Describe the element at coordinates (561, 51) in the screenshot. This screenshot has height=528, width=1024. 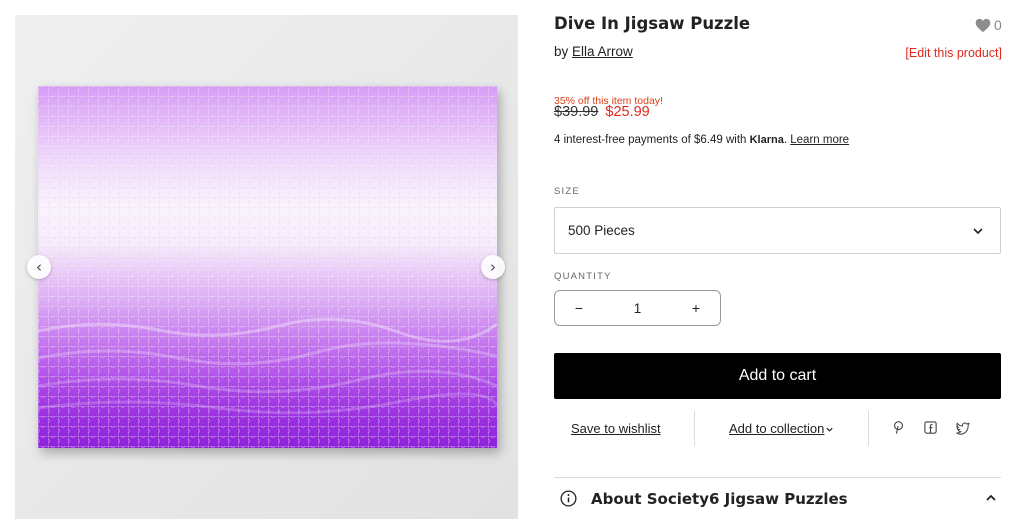
I see `byline-prefix: by` at that location.